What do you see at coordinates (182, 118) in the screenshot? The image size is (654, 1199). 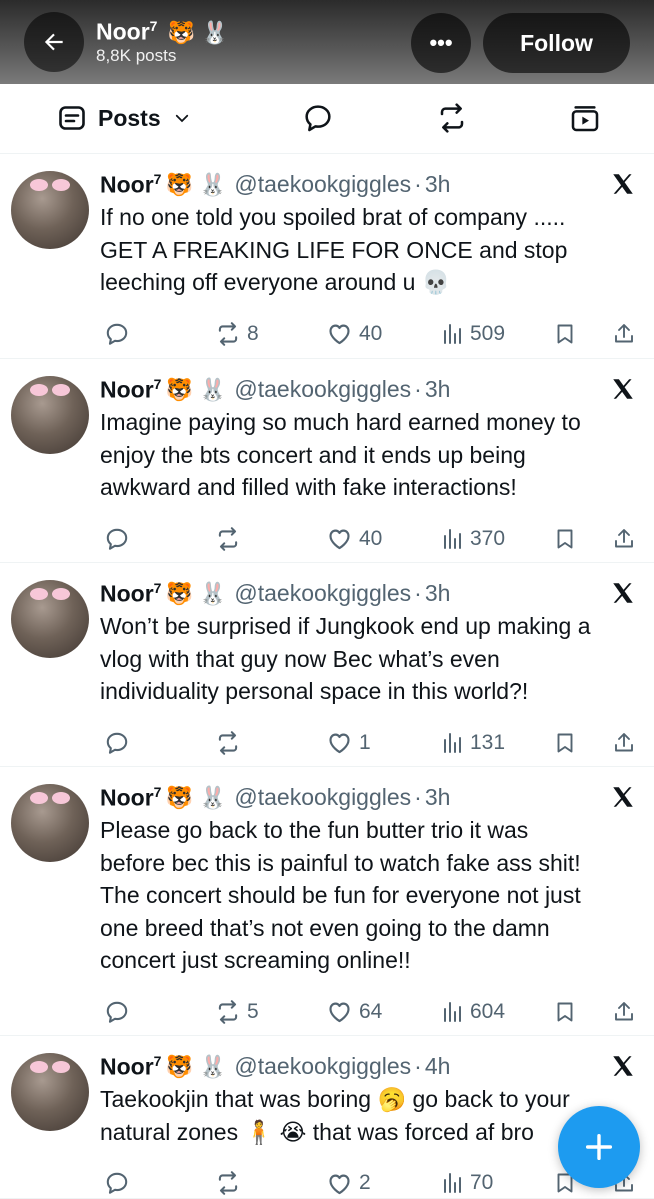 I see `chevron-down-icon` at bounding box center [182, 118].